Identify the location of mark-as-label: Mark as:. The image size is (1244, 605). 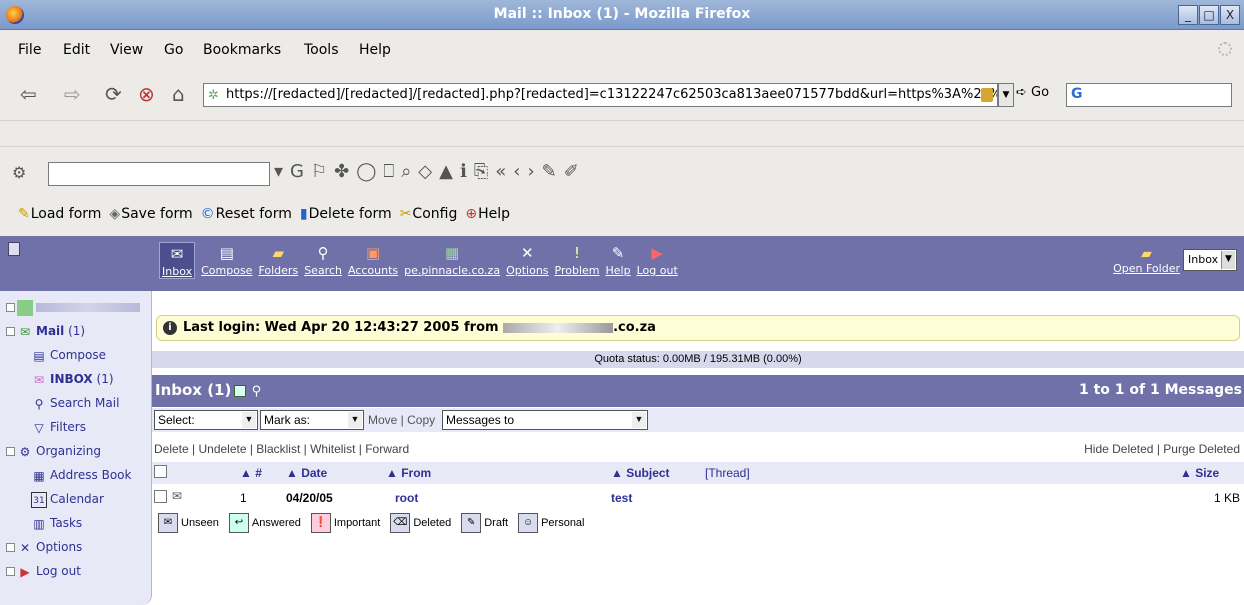
(287, 420).